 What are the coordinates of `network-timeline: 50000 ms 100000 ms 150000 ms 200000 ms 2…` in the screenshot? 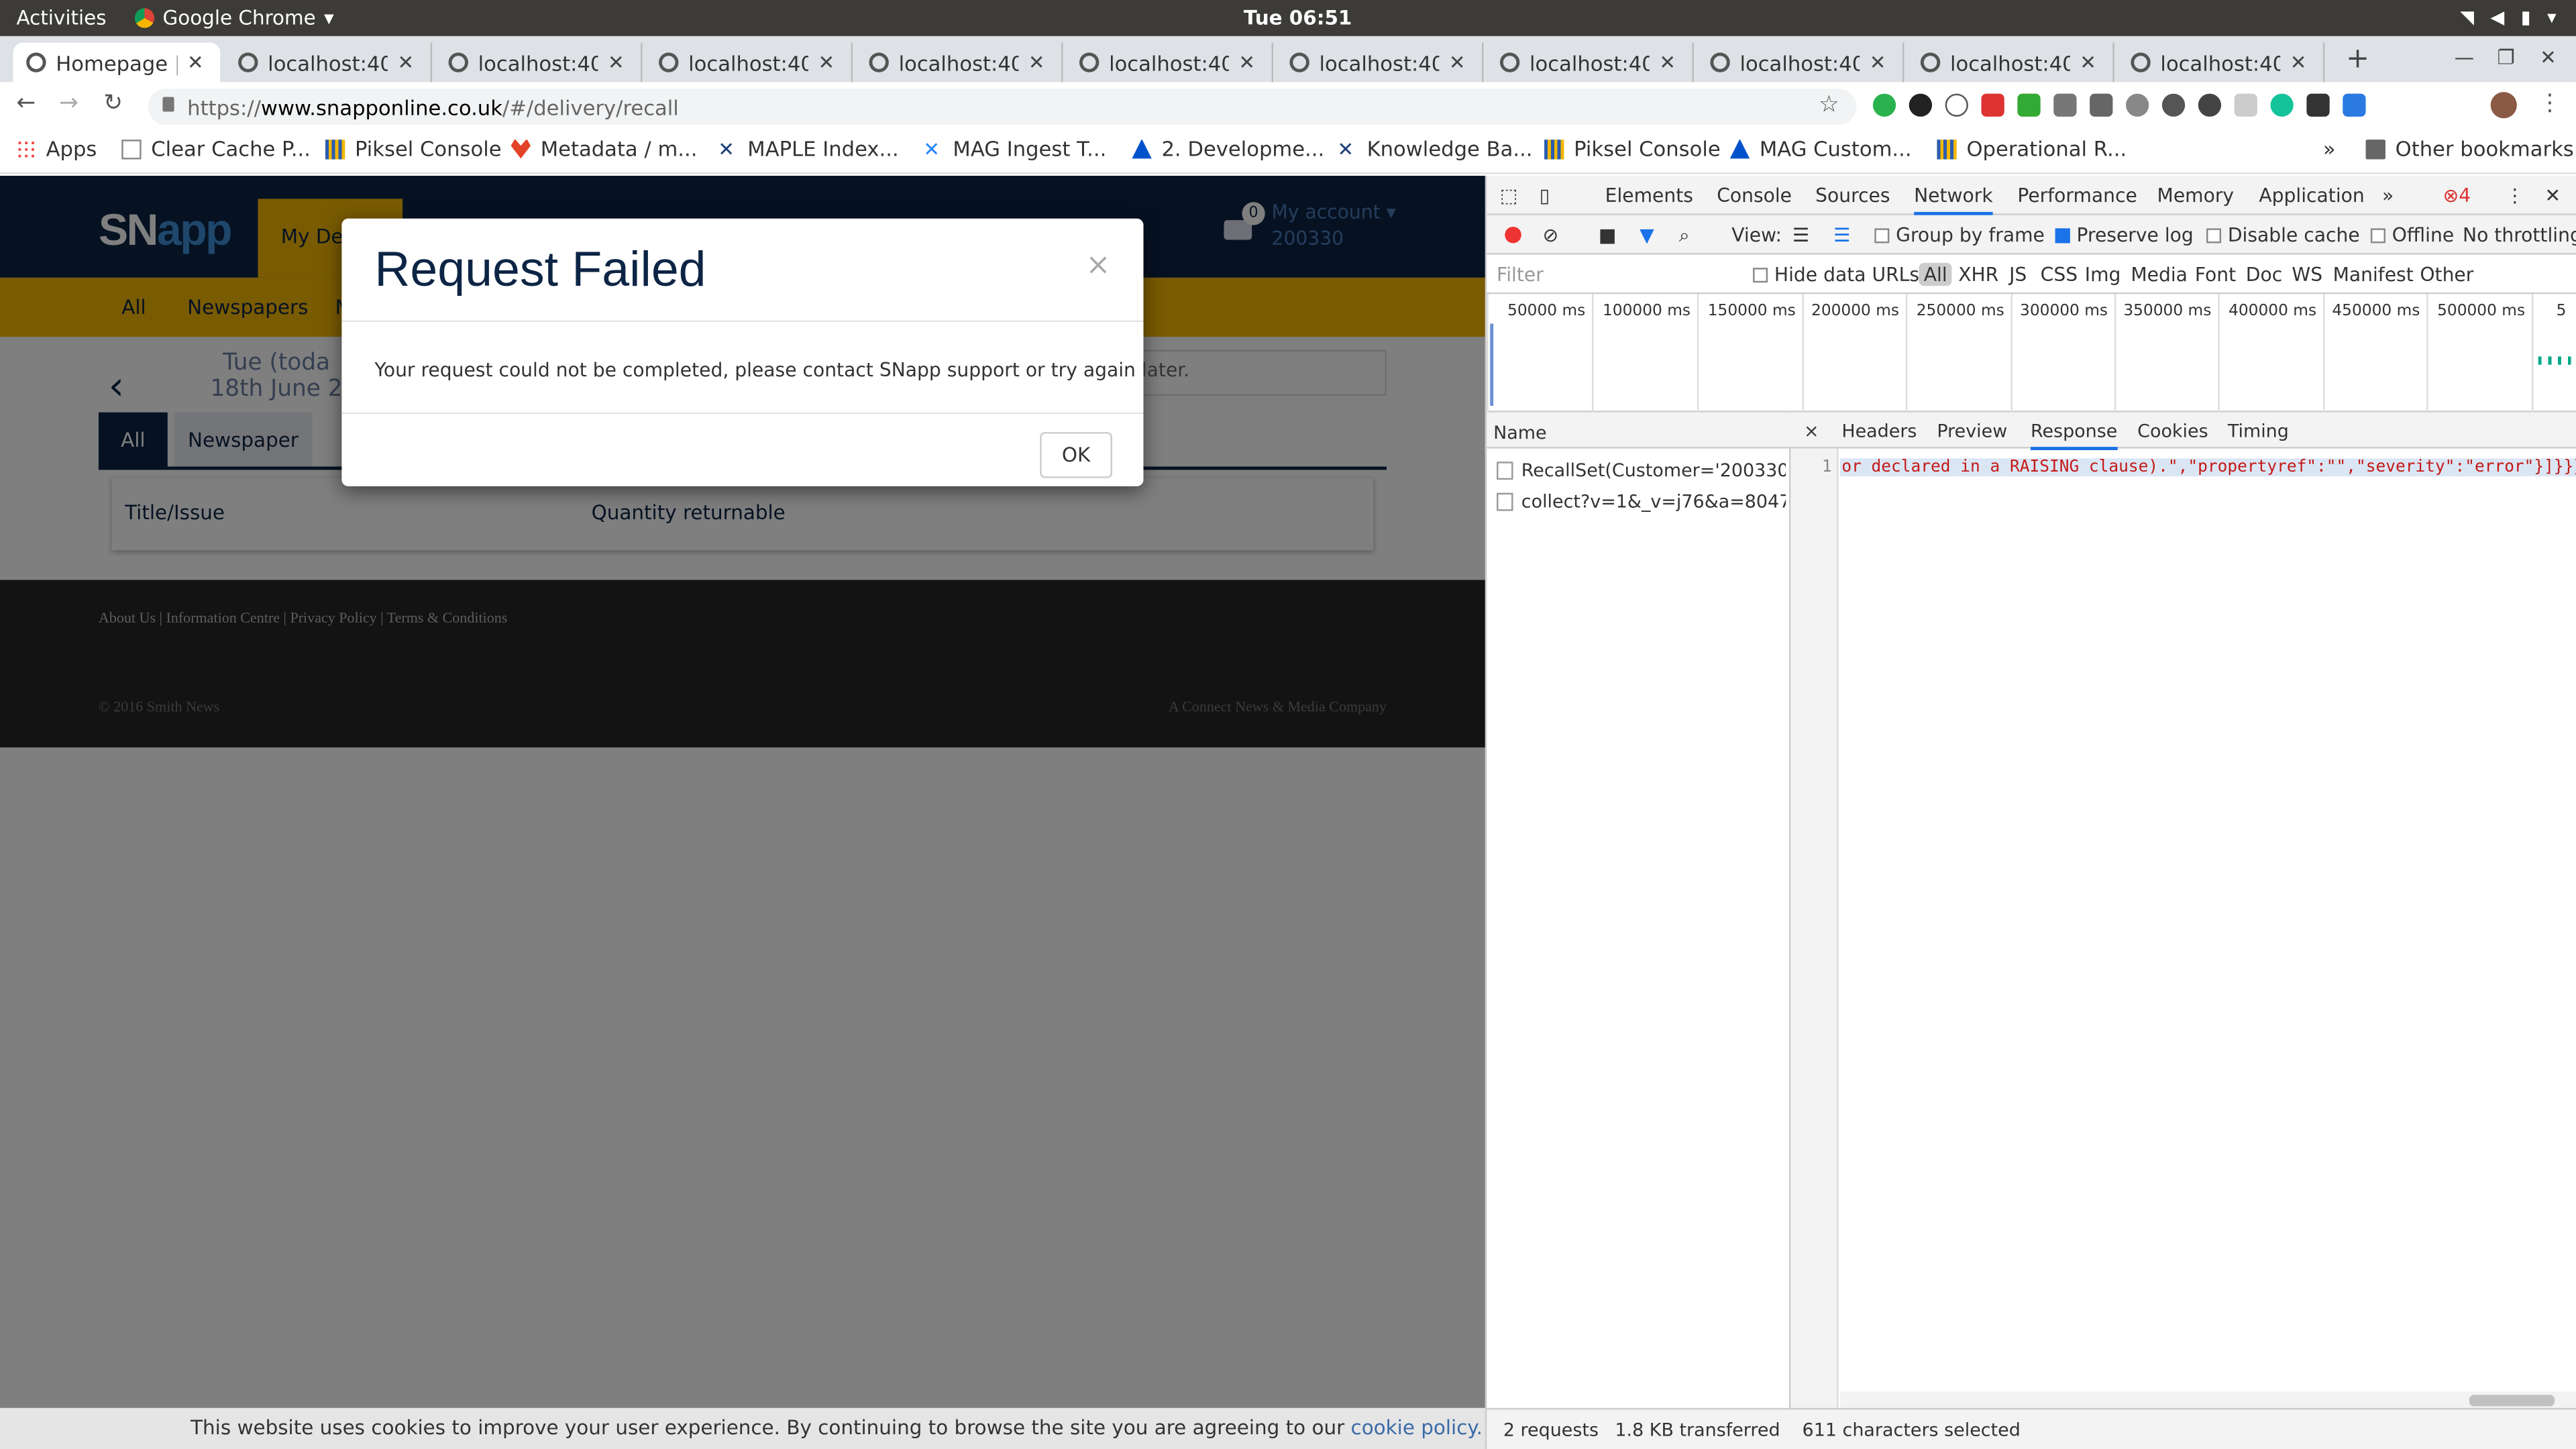 It's located at (2031, 353).